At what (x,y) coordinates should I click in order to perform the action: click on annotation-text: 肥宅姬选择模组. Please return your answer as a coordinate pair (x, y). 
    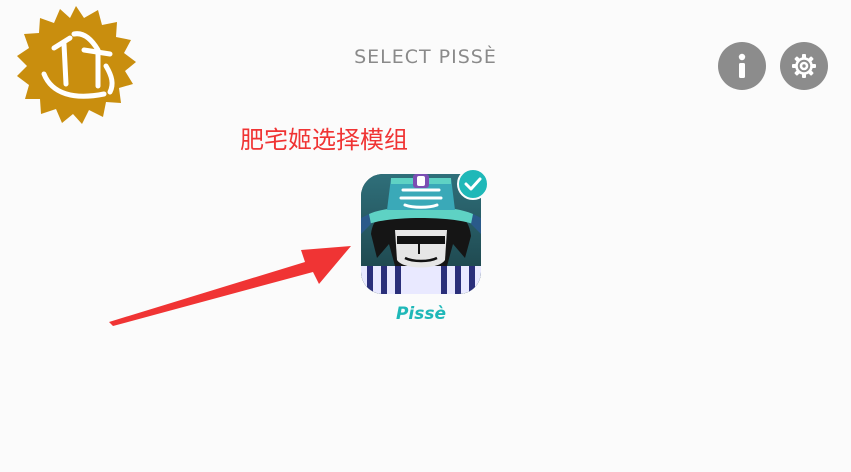
    Looking at the image, I should click on (324, 140).